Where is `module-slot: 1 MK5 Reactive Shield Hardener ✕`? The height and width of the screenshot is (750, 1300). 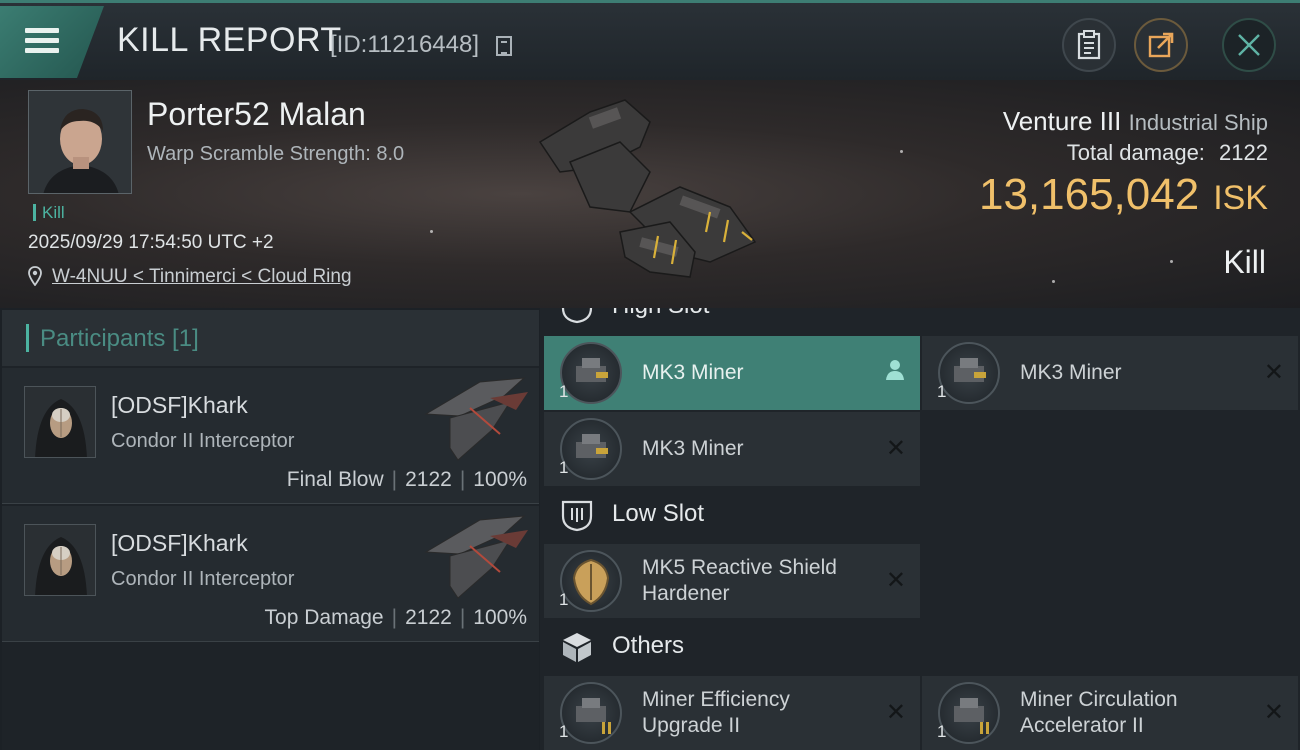
module-slot: 1 MK5 Reactive Shield Hardener ✕ is located at coordinates (732, 581).